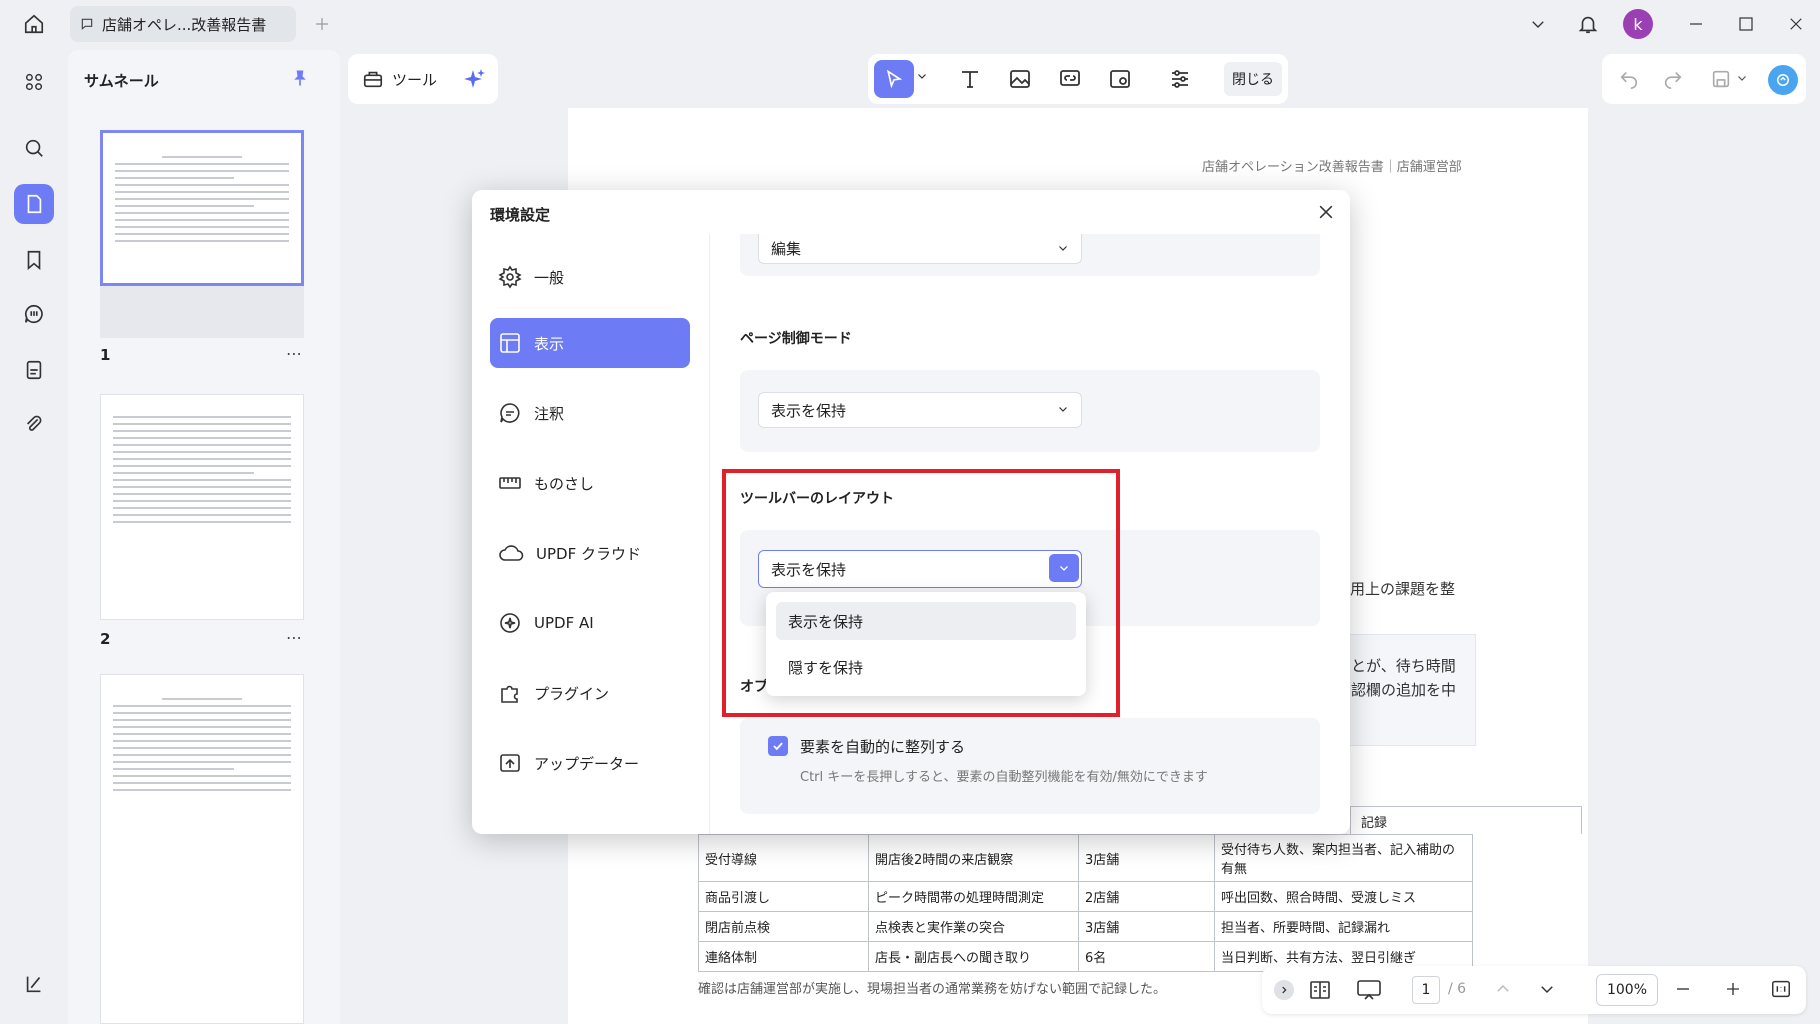 The image size is (1820, 1024). What do you see at coordinates (1781, 989) in the screenshot?
I see `actual-size-icon` at bounding box center [1781, 989].